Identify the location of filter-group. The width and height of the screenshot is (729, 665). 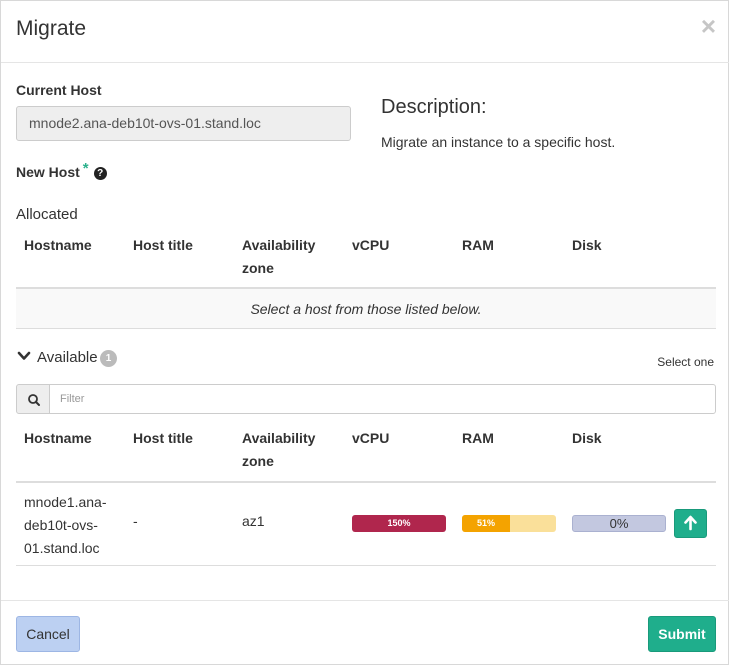
(366, 399).